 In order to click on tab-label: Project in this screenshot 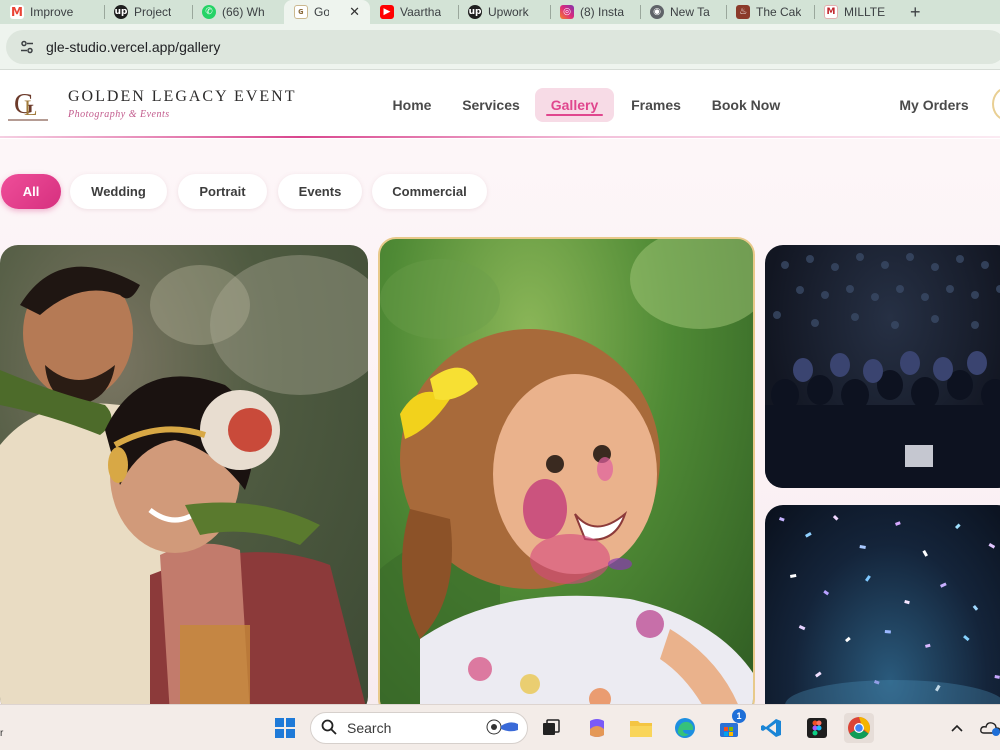, I will do `click(153, 12)`.